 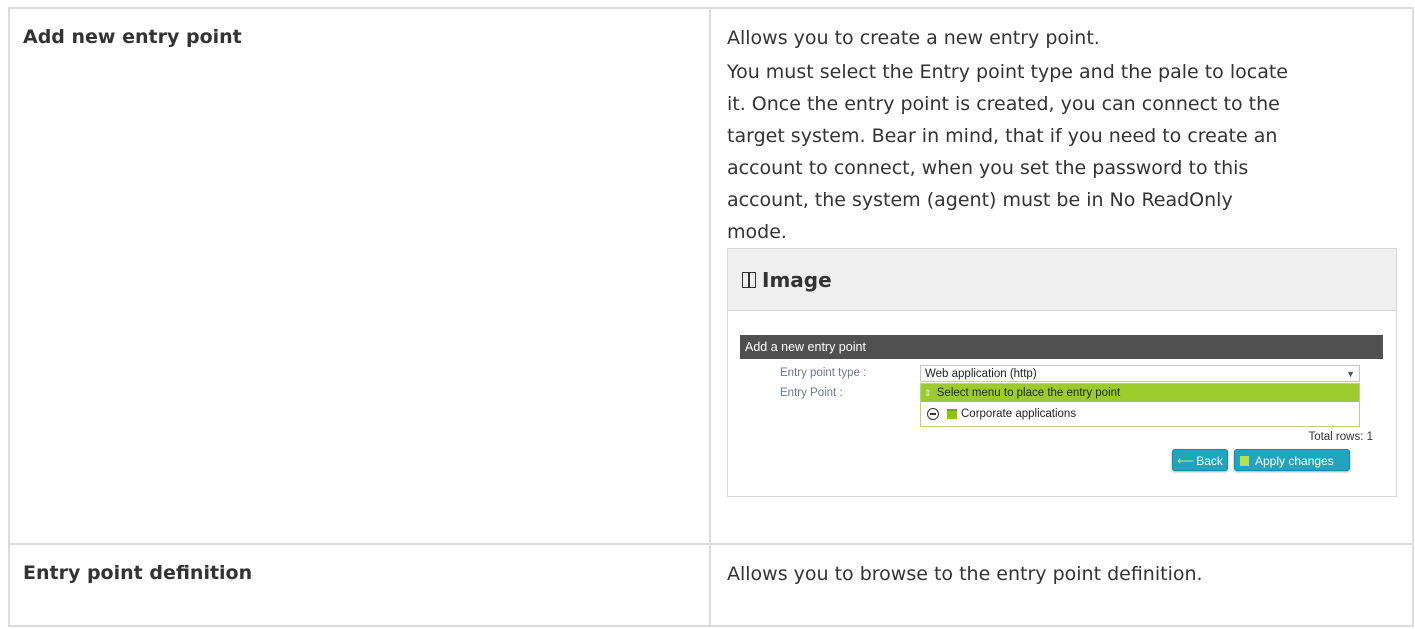 What do you see at coordinates (132, 37) in the screenshot?
I see `term-label: Add new entry point` at bounding box center [132, 37].